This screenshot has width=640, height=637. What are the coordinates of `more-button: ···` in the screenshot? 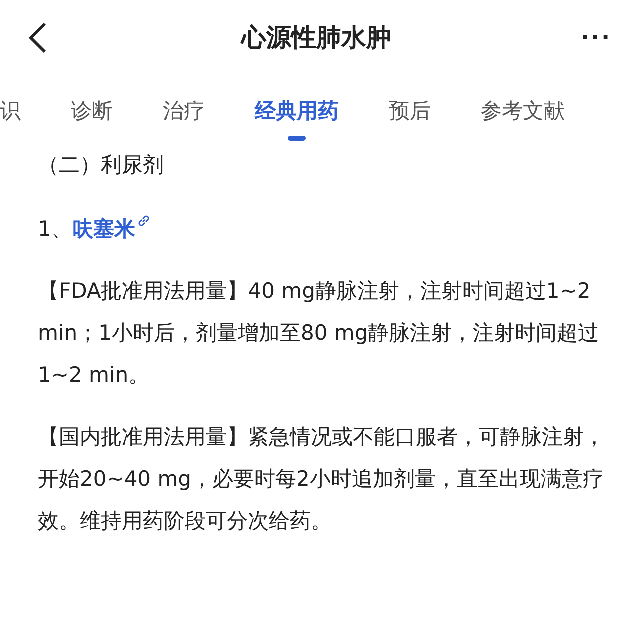 It's located at (596, 38).